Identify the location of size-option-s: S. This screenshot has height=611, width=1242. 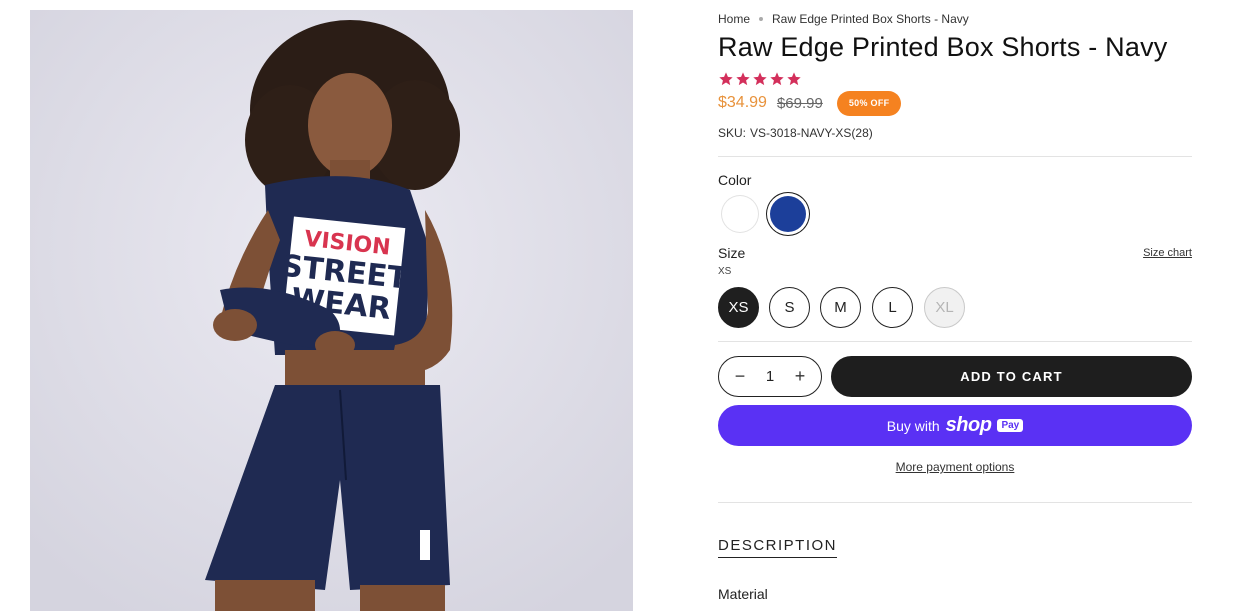
(789, 307).